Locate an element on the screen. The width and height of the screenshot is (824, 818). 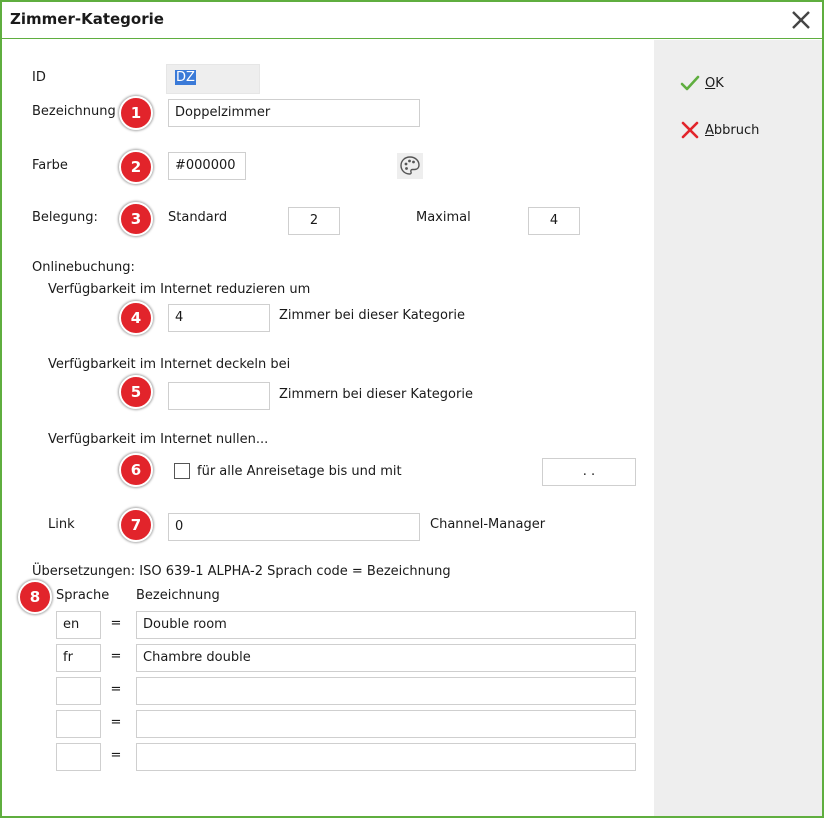
translation-name-input: Double room is located at coordinates (386, 625).